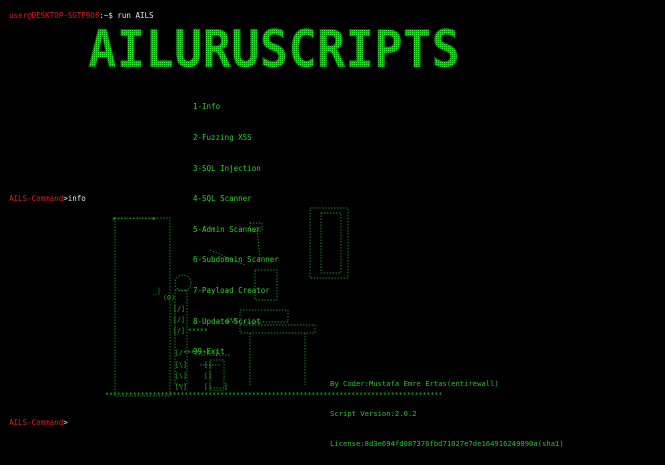  Describe the element at coordinates (227, 168) in the screenshot. I see `menu-item-sql-injection: 3-SQL Injection` at that location.